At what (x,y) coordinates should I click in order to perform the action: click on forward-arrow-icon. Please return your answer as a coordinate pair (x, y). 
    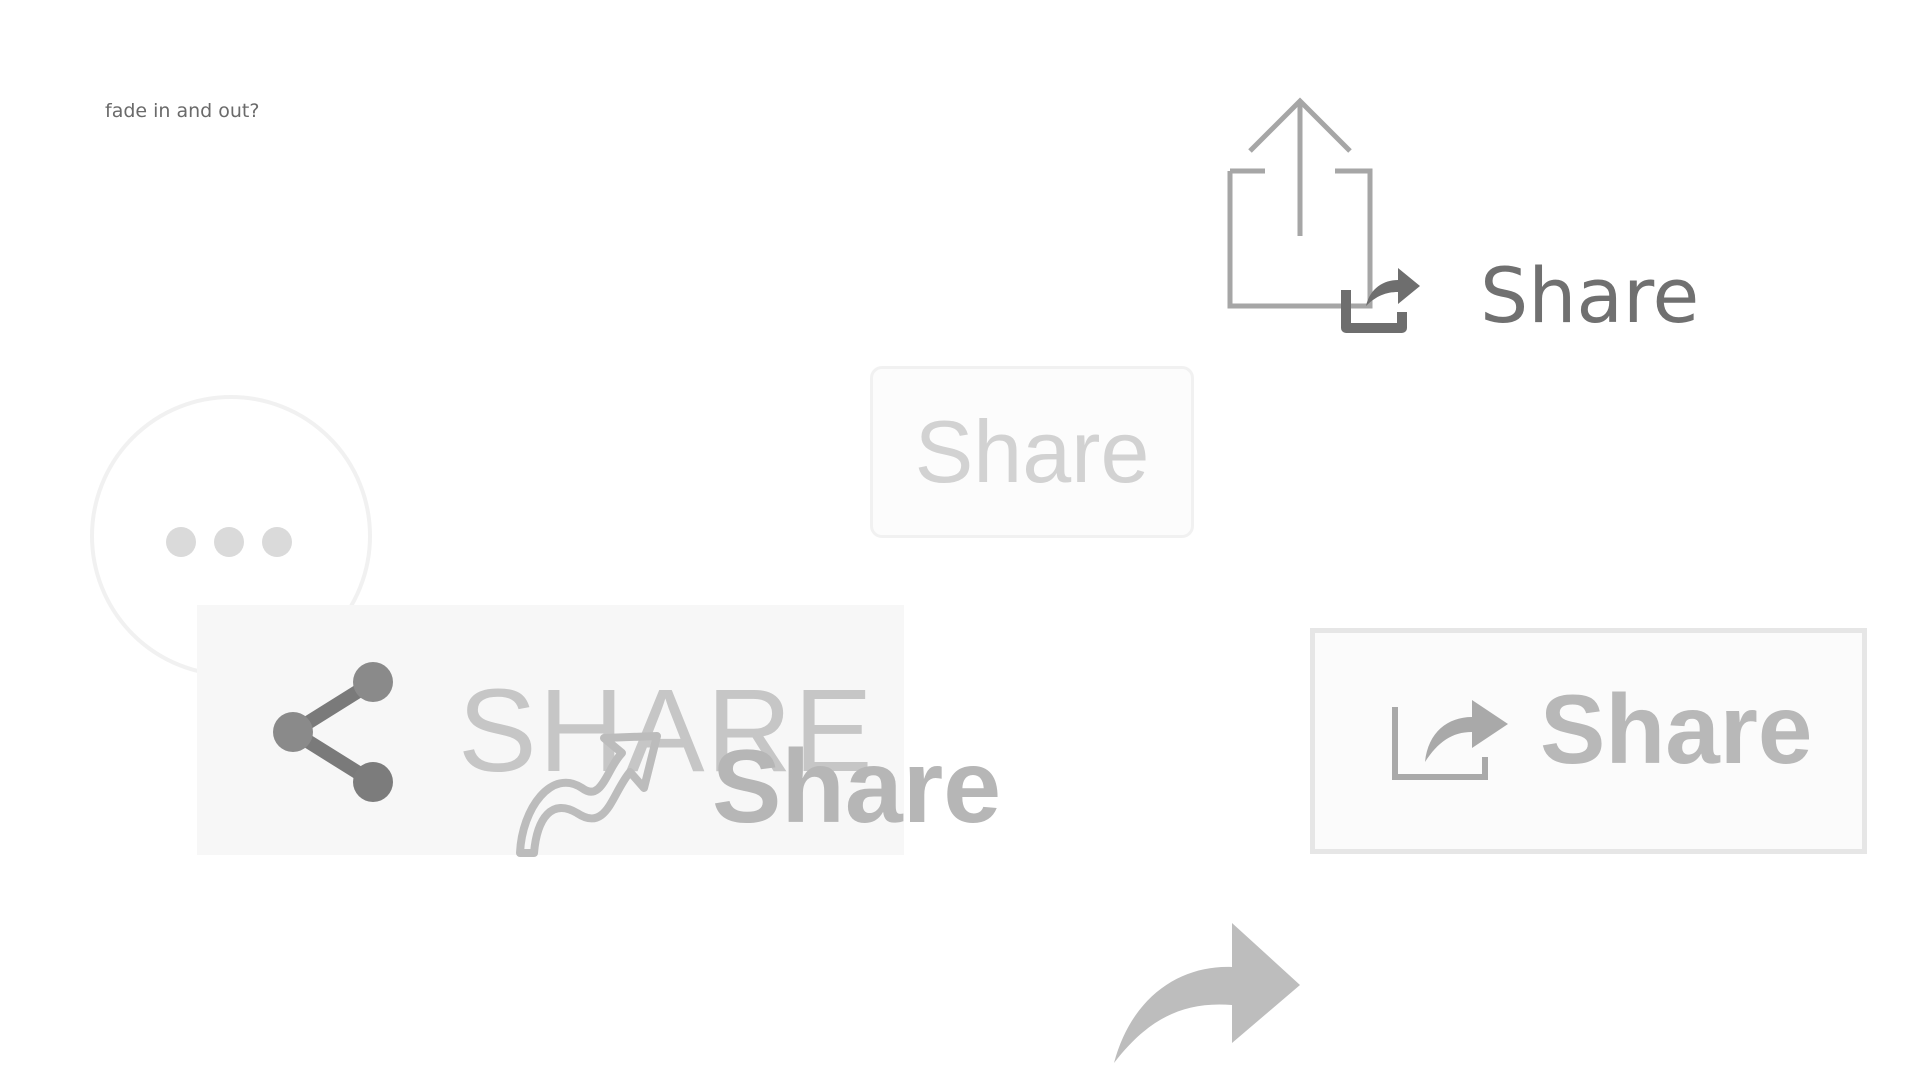
    Looking at the image, I should click on (1207, 990).